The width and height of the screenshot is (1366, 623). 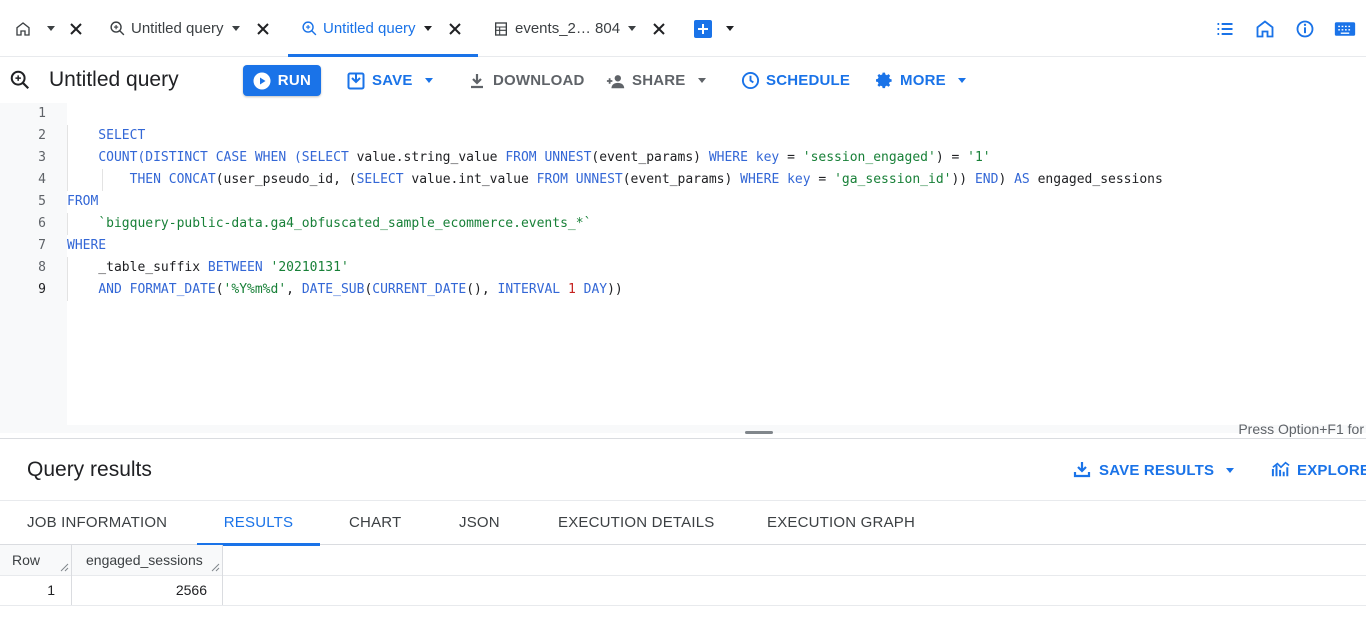 I want to click on tab-untitled-query-2: Untitled query, so click(x=383, y=28).